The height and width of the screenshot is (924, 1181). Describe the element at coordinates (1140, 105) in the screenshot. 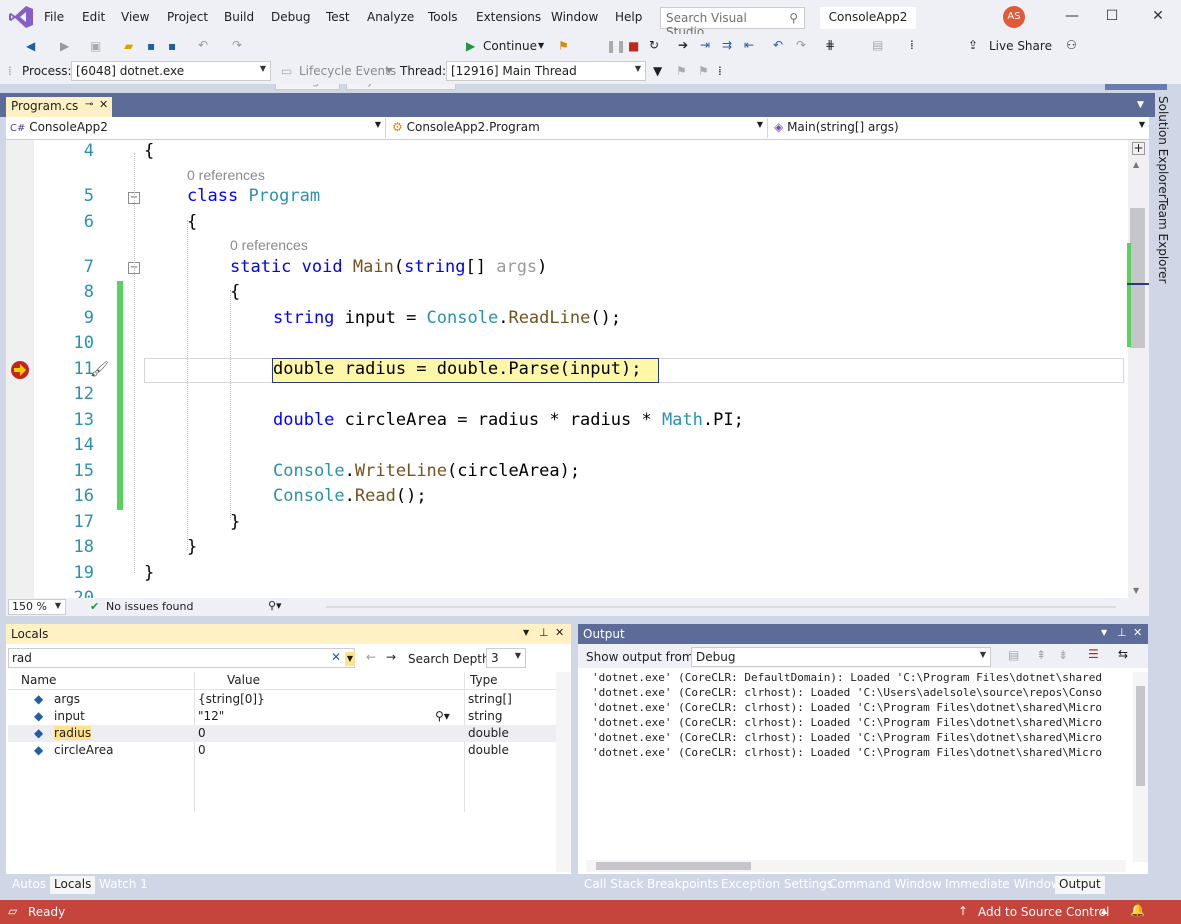

I see `tab-list-dropdown-icon: ▼` at that location.